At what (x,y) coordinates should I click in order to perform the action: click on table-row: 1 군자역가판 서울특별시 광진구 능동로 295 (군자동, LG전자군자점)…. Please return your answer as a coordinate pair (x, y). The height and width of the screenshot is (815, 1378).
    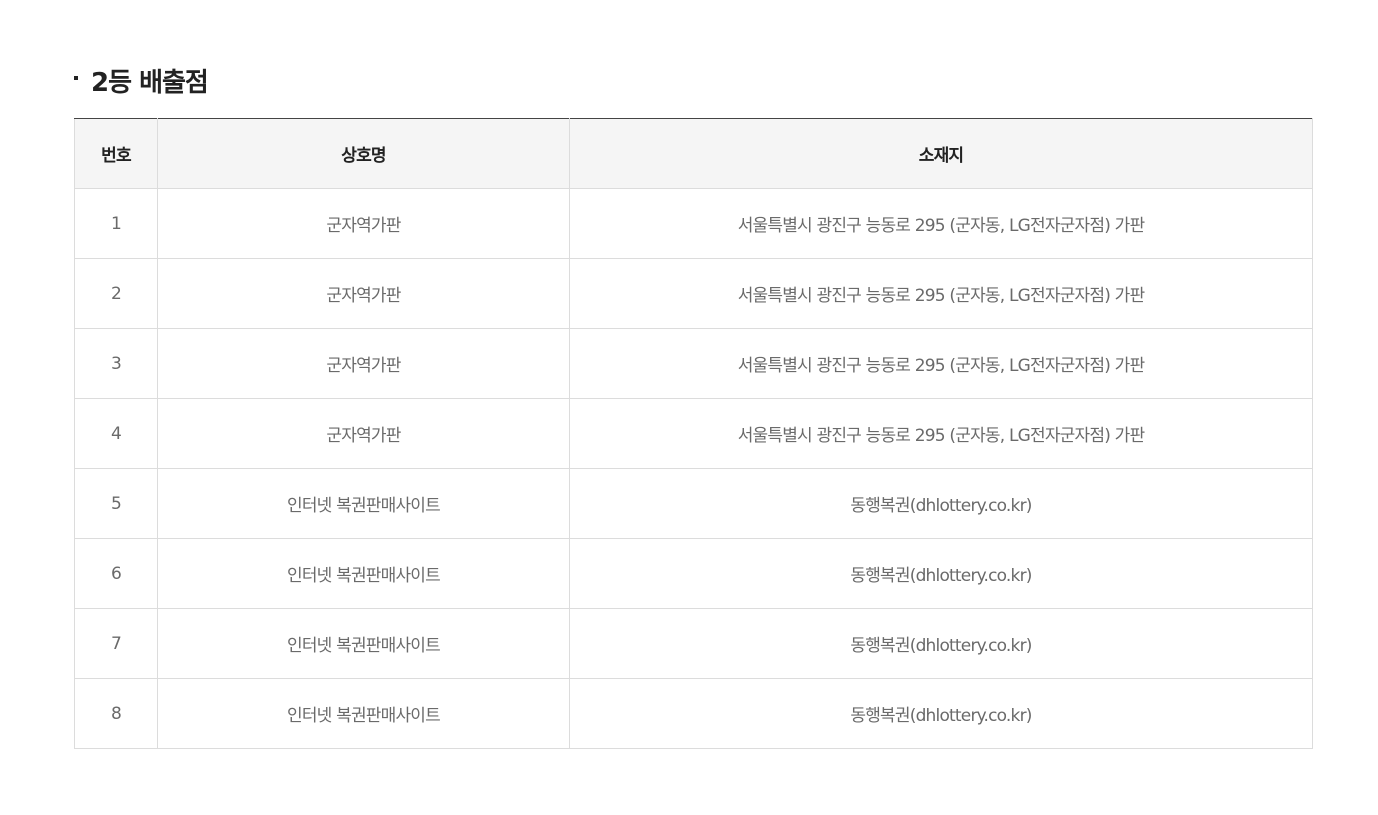
    Looking at the image, I should click on (693, 223).